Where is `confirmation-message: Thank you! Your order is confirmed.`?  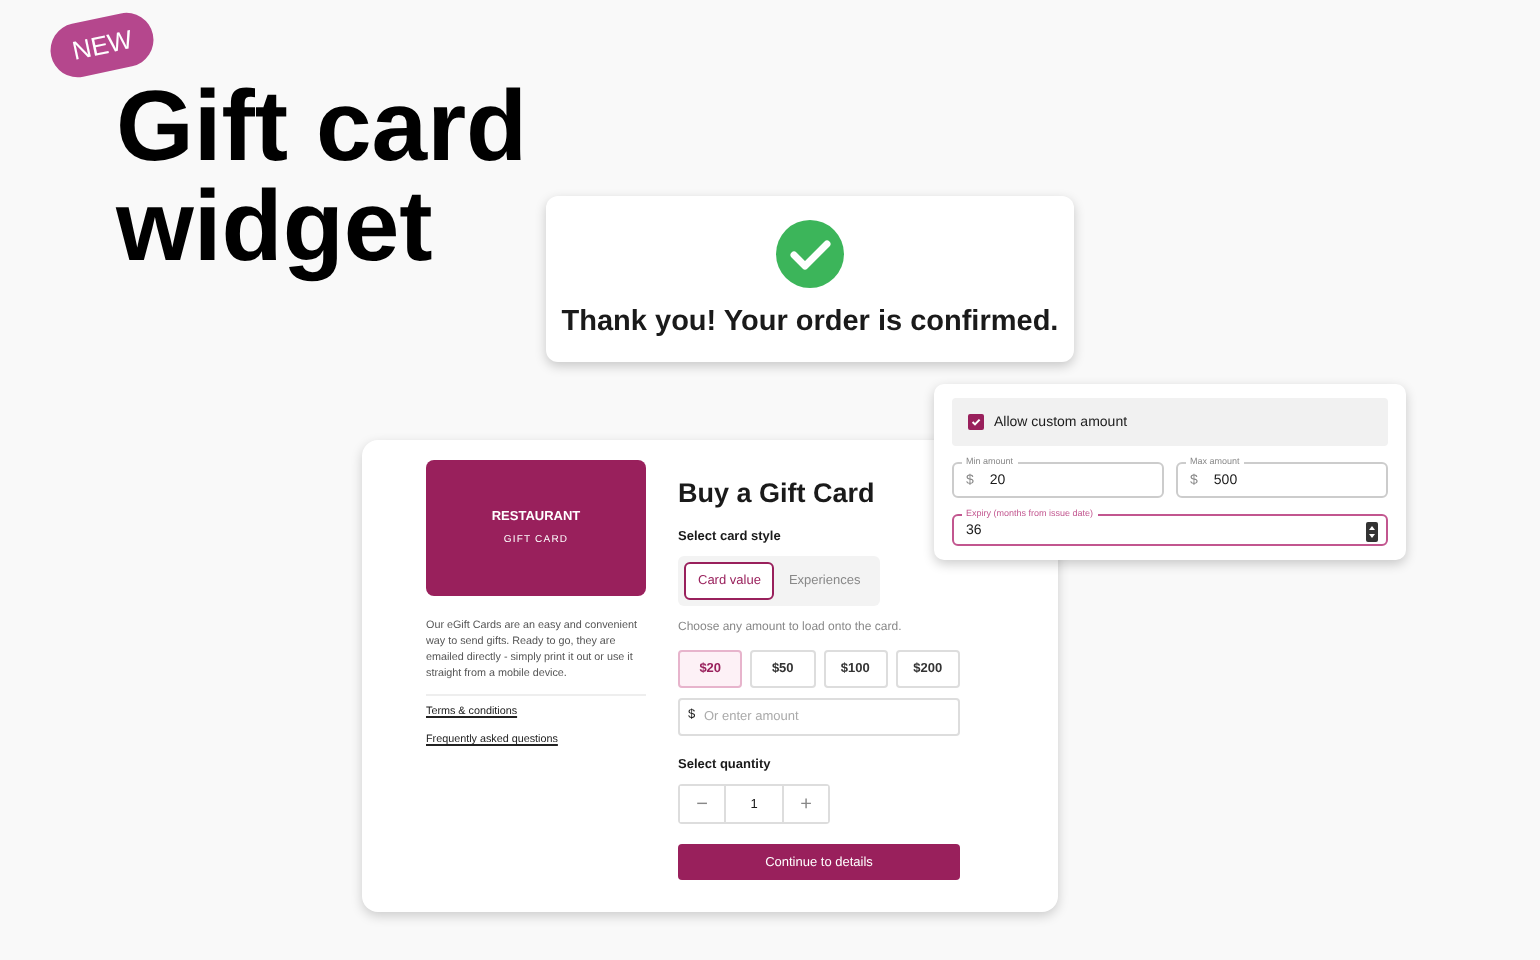
confirmation-message: Thank you! Your order is confirmed. is located at coordinates (810, 322).